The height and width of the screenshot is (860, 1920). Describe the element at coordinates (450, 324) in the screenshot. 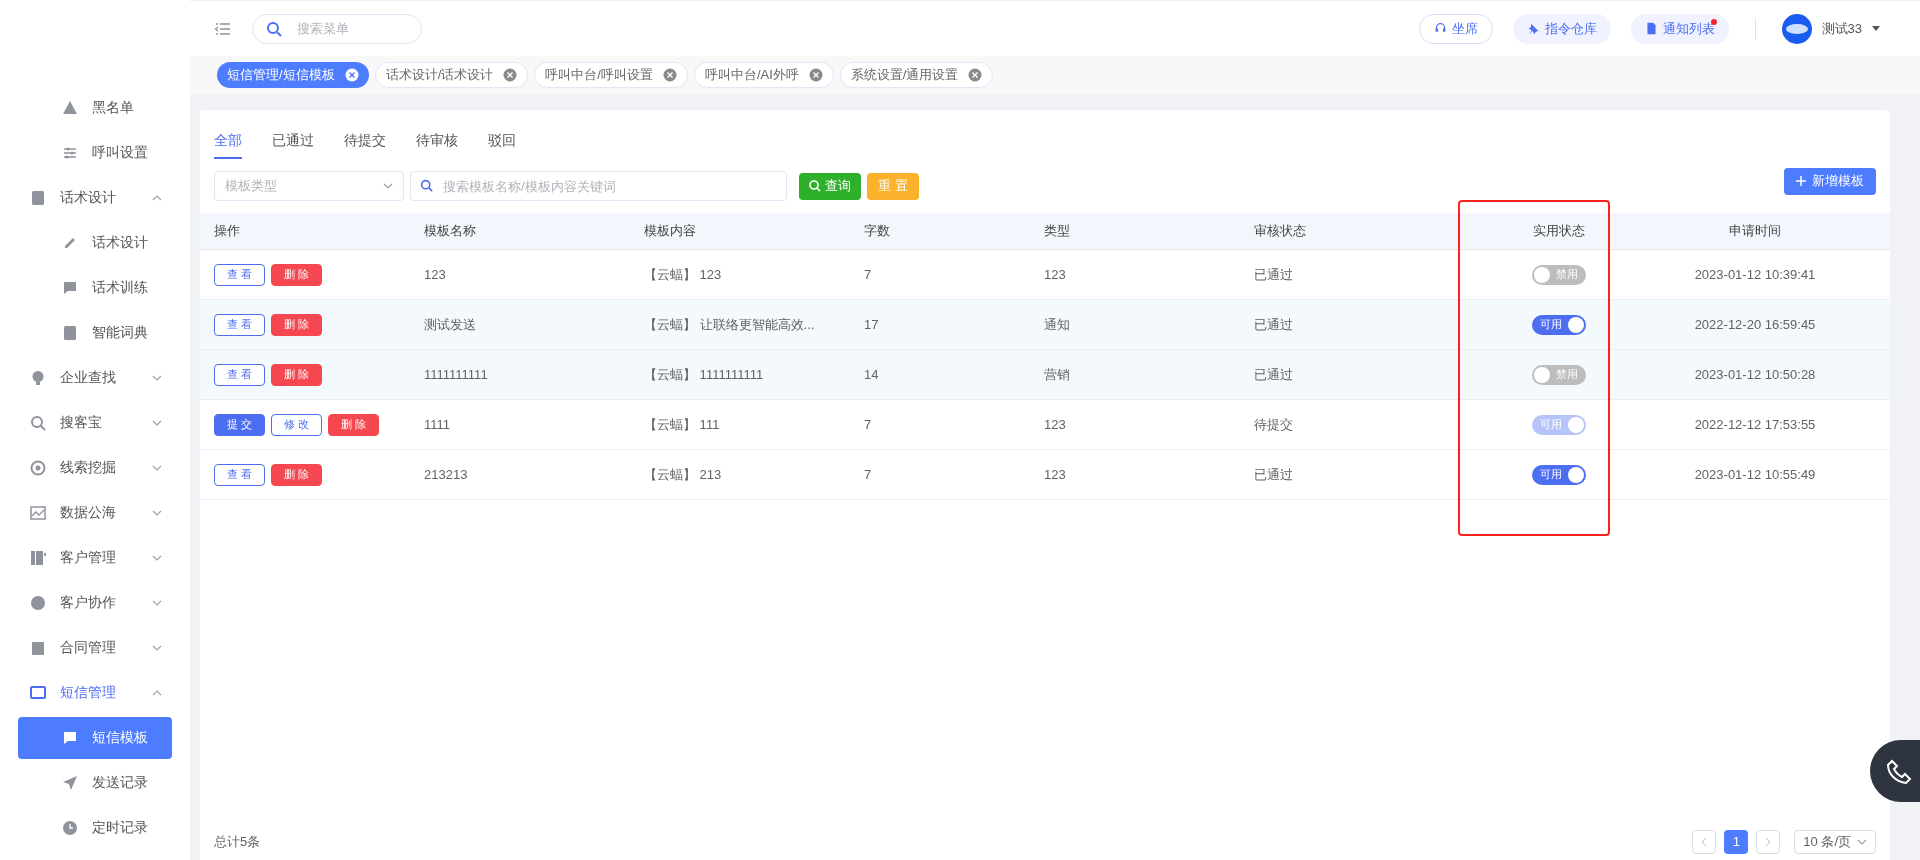

I see `table-cell-text: 测试发送` at that location.